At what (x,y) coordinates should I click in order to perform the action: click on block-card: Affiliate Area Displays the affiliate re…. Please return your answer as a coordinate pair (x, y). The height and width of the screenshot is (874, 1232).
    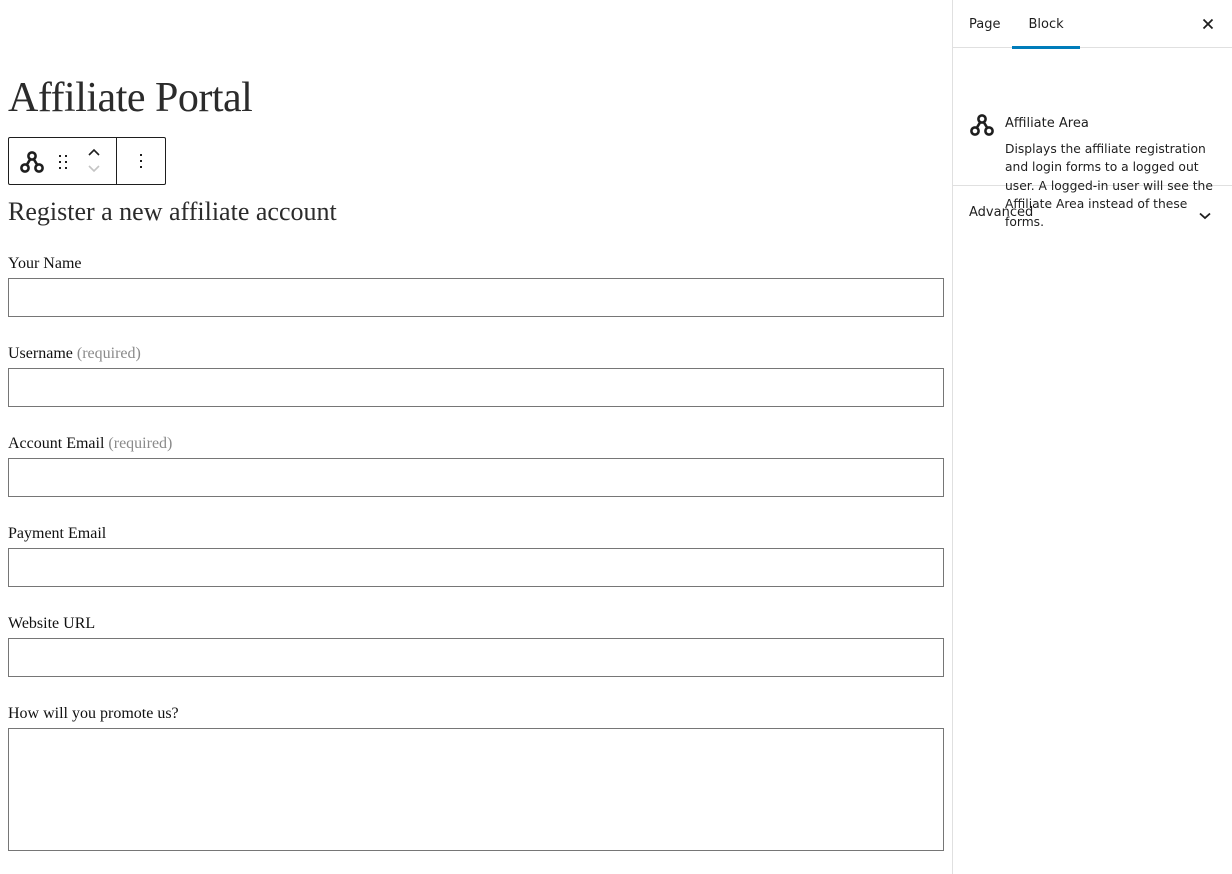
    Looking at the image, I should click on (1092, 138).